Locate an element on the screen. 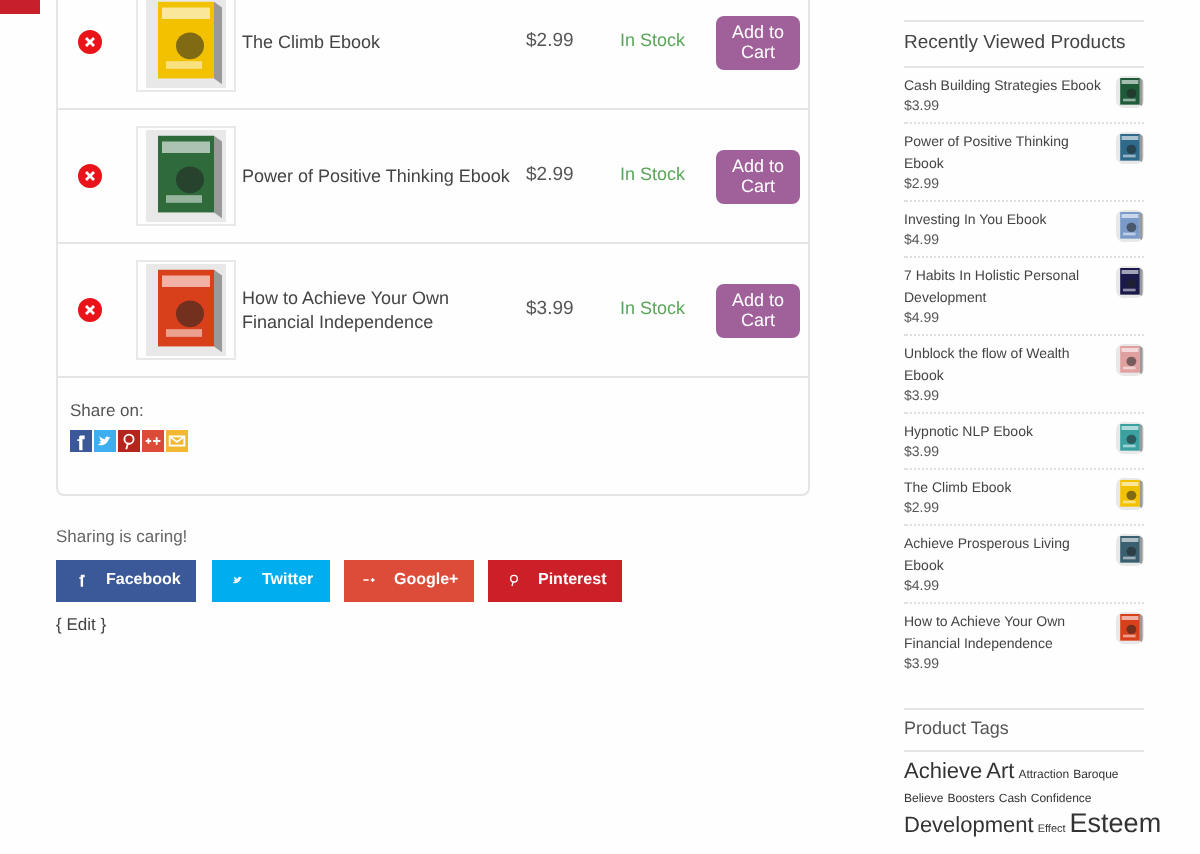 The width and height of the screenshot is (1200, 854). tag-link: Art is located at coordinates (1000, 771).